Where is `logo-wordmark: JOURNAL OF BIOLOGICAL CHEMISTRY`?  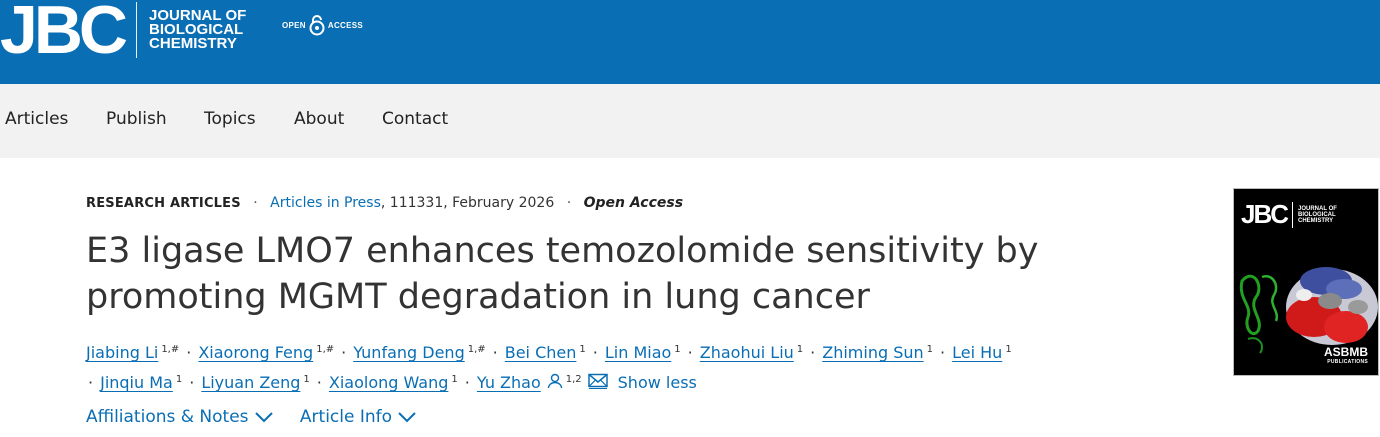
logo-wordmark: JOURNAL OF BIOLOGICAL CHEMISTRY is located at coordinates (197, 30).